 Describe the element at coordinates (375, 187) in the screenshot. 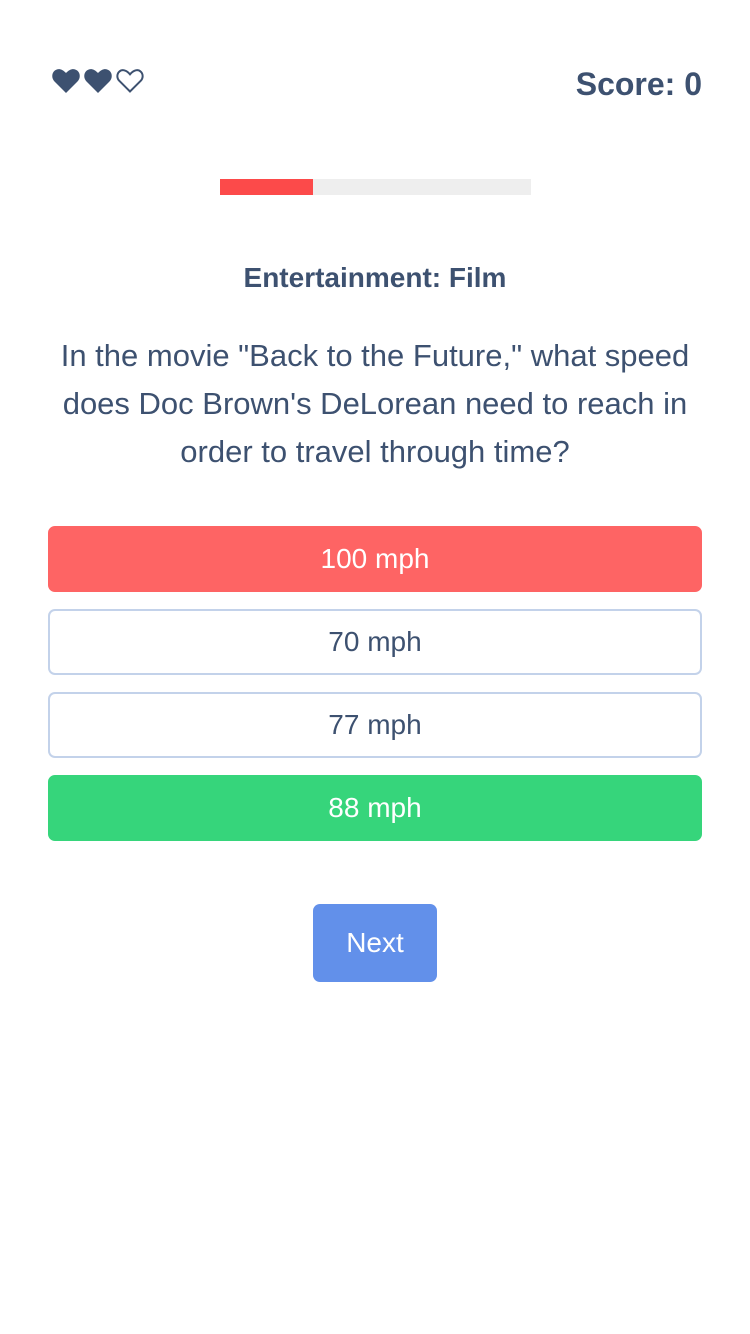

I see `progress-bar` at that location.